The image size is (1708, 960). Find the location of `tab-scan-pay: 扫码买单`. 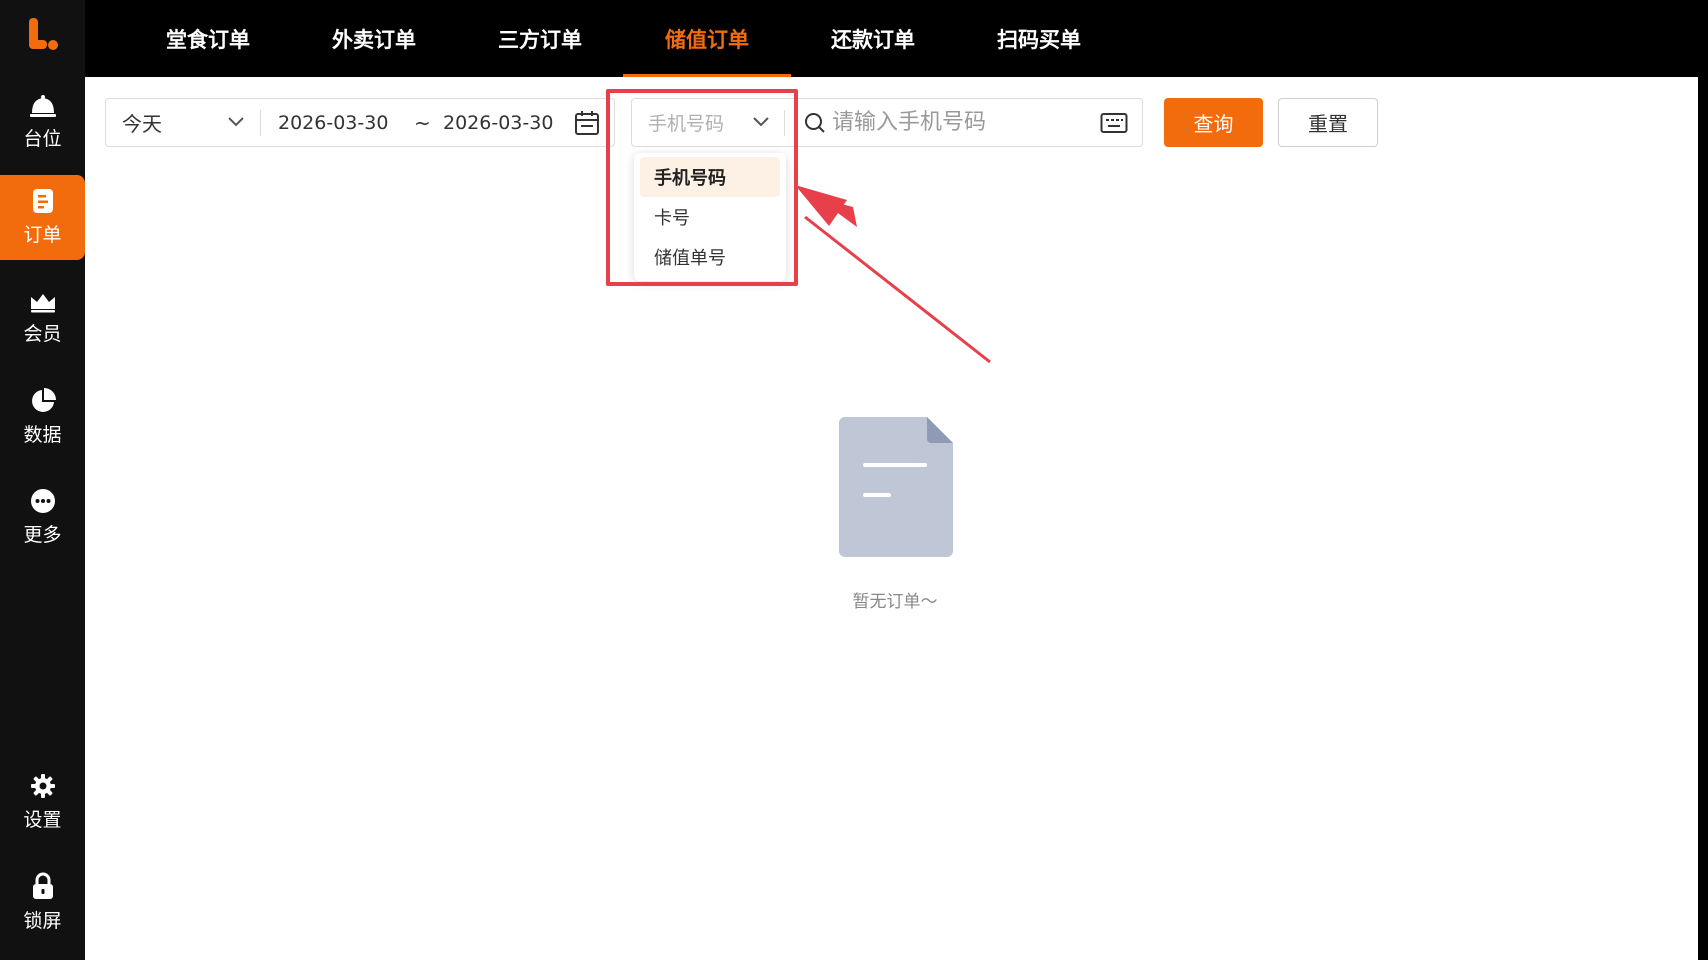

tab-scan-pay: 扫码买单 is located at coordinates (1039, 38).